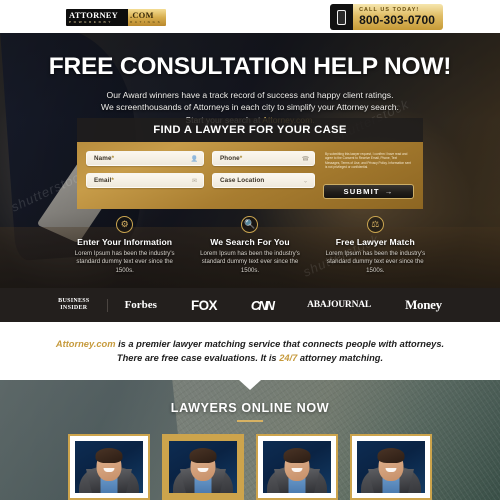 The width and height of the screenshot is (500, 500). Describe the element at coordinates (263, 158) in the screenshot. I see `phone-input: Phone* ☎` at that location.